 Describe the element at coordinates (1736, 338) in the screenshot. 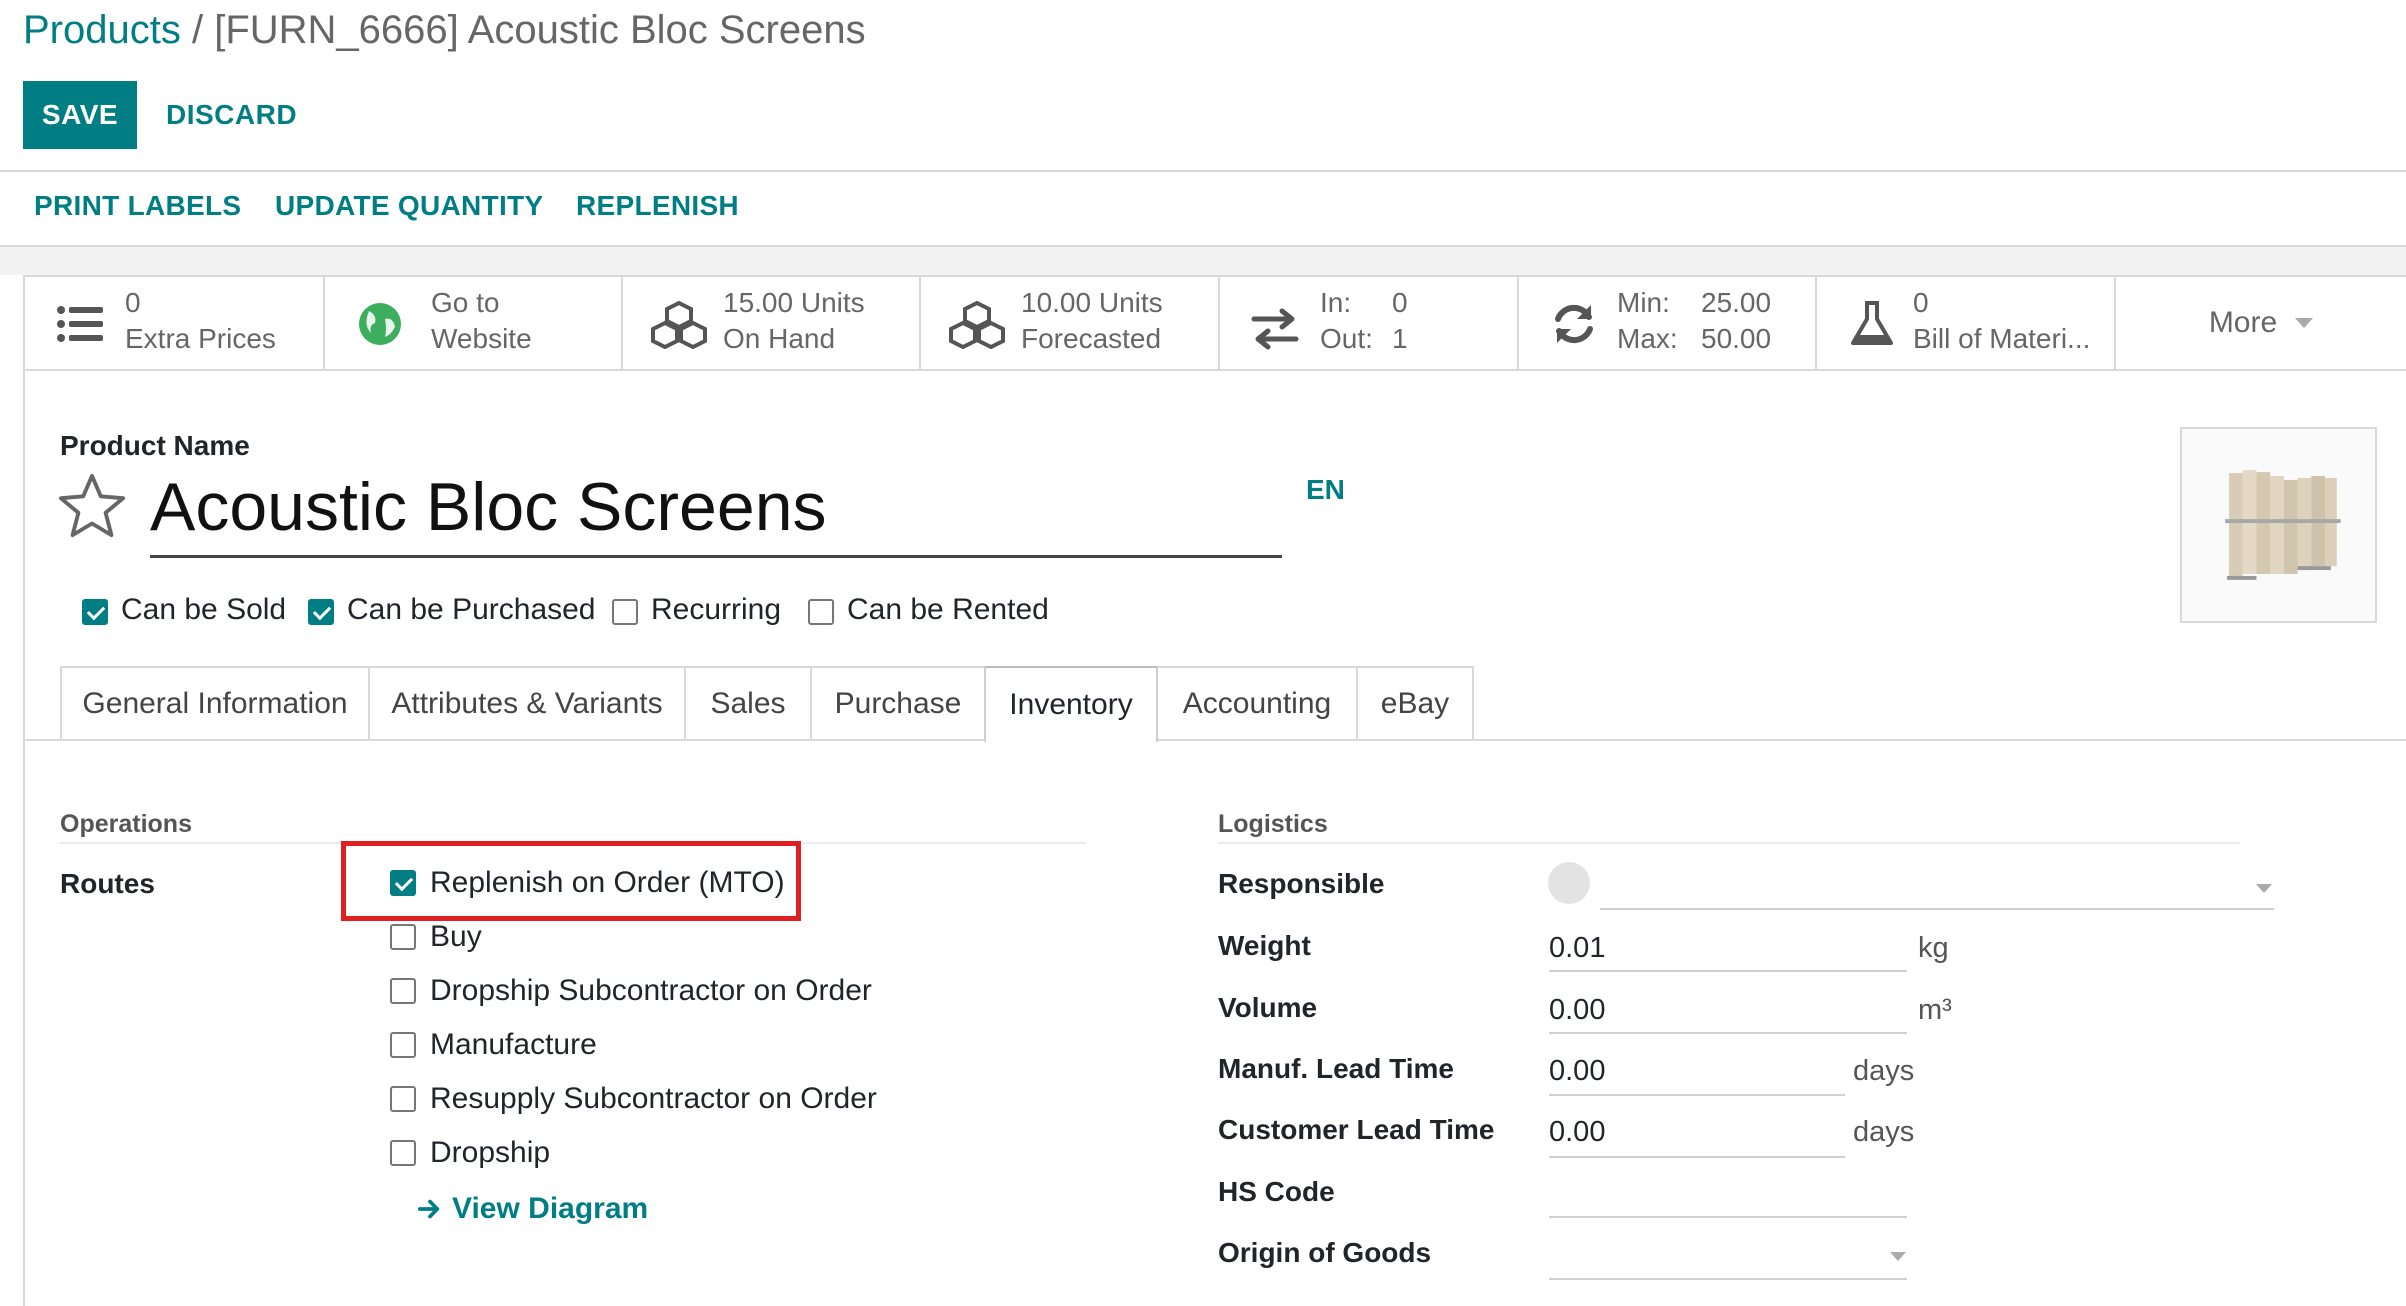

I see `max-value: 50.00` at that location.